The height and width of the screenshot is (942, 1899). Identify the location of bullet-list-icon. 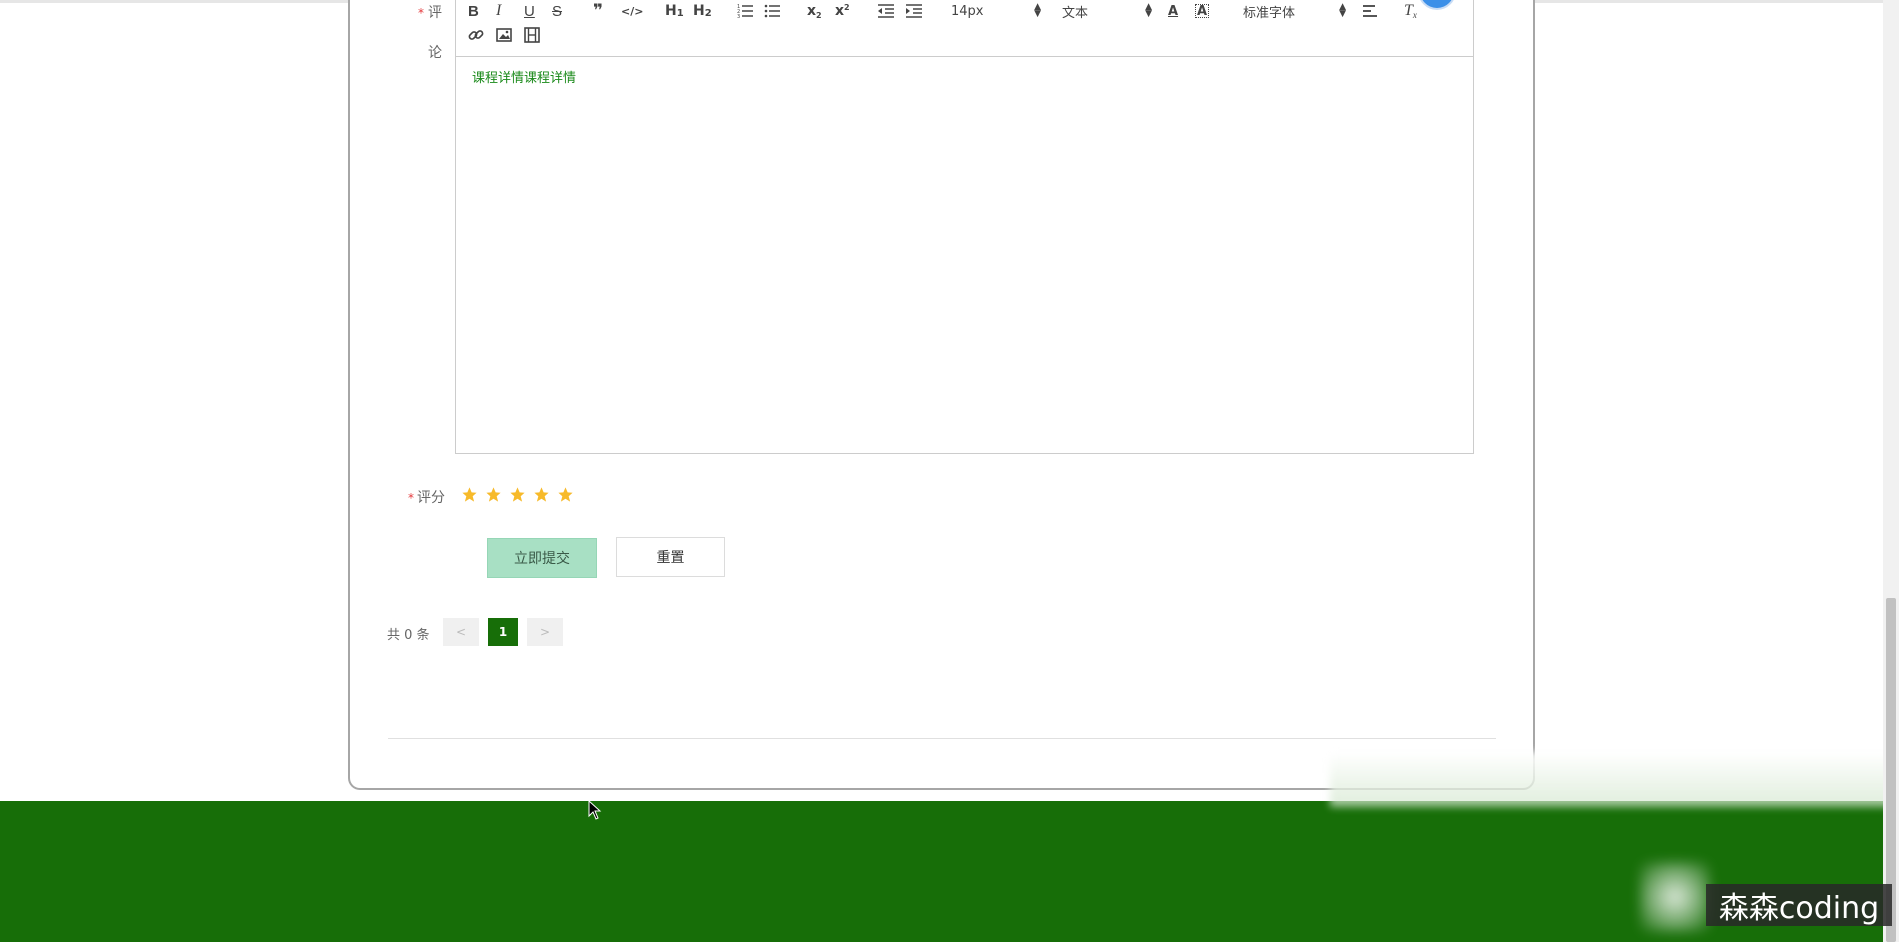
(772, 11).